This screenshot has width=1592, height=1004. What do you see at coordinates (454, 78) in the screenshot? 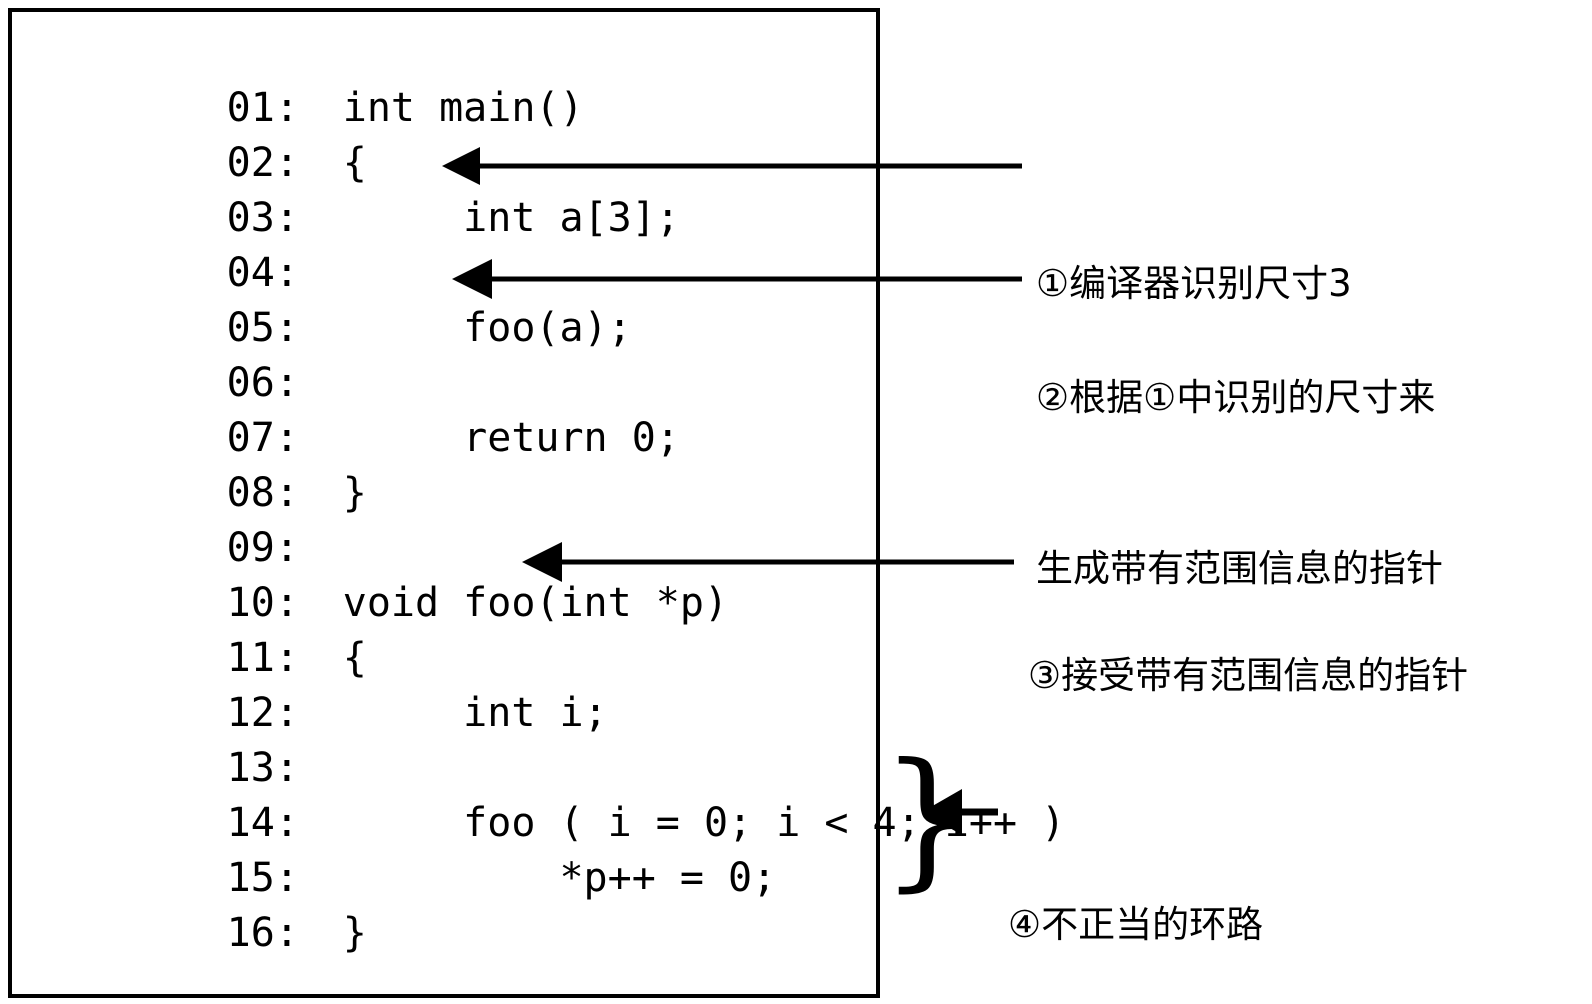
I see `code-line: 01: int main()` at bounding box center [454, 78].